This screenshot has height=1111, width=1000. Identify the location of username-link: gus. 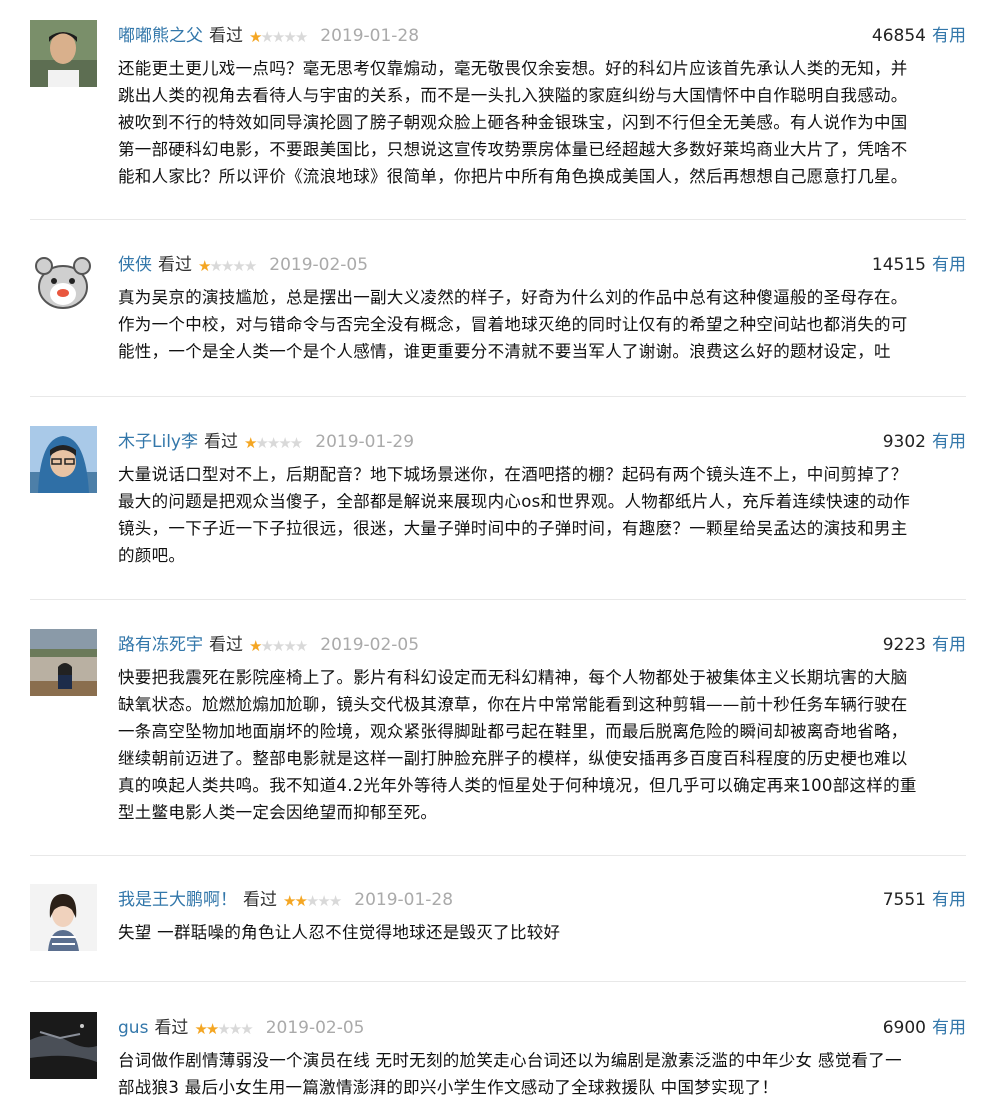
(133, 1028).